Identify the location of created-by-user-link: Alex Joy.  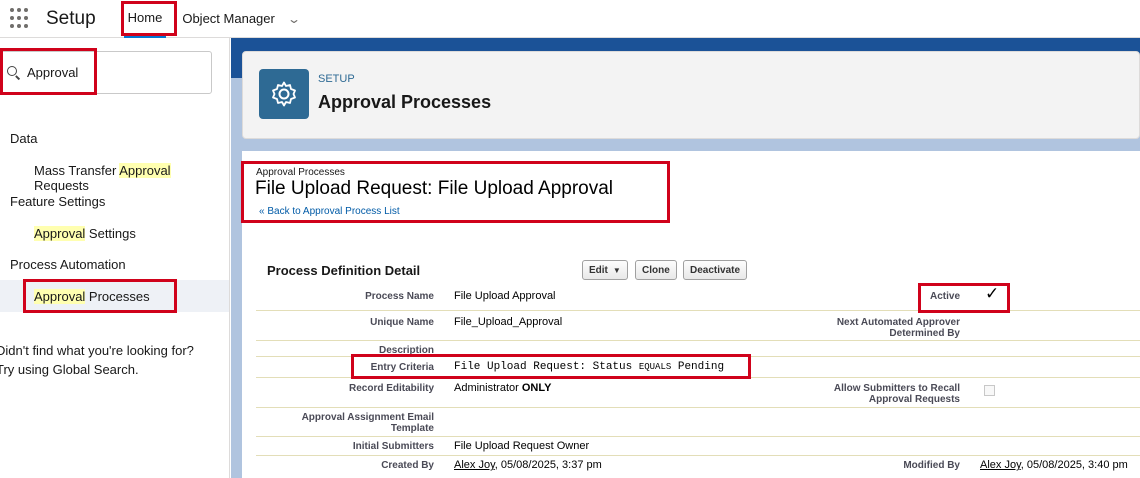
(474, 465).